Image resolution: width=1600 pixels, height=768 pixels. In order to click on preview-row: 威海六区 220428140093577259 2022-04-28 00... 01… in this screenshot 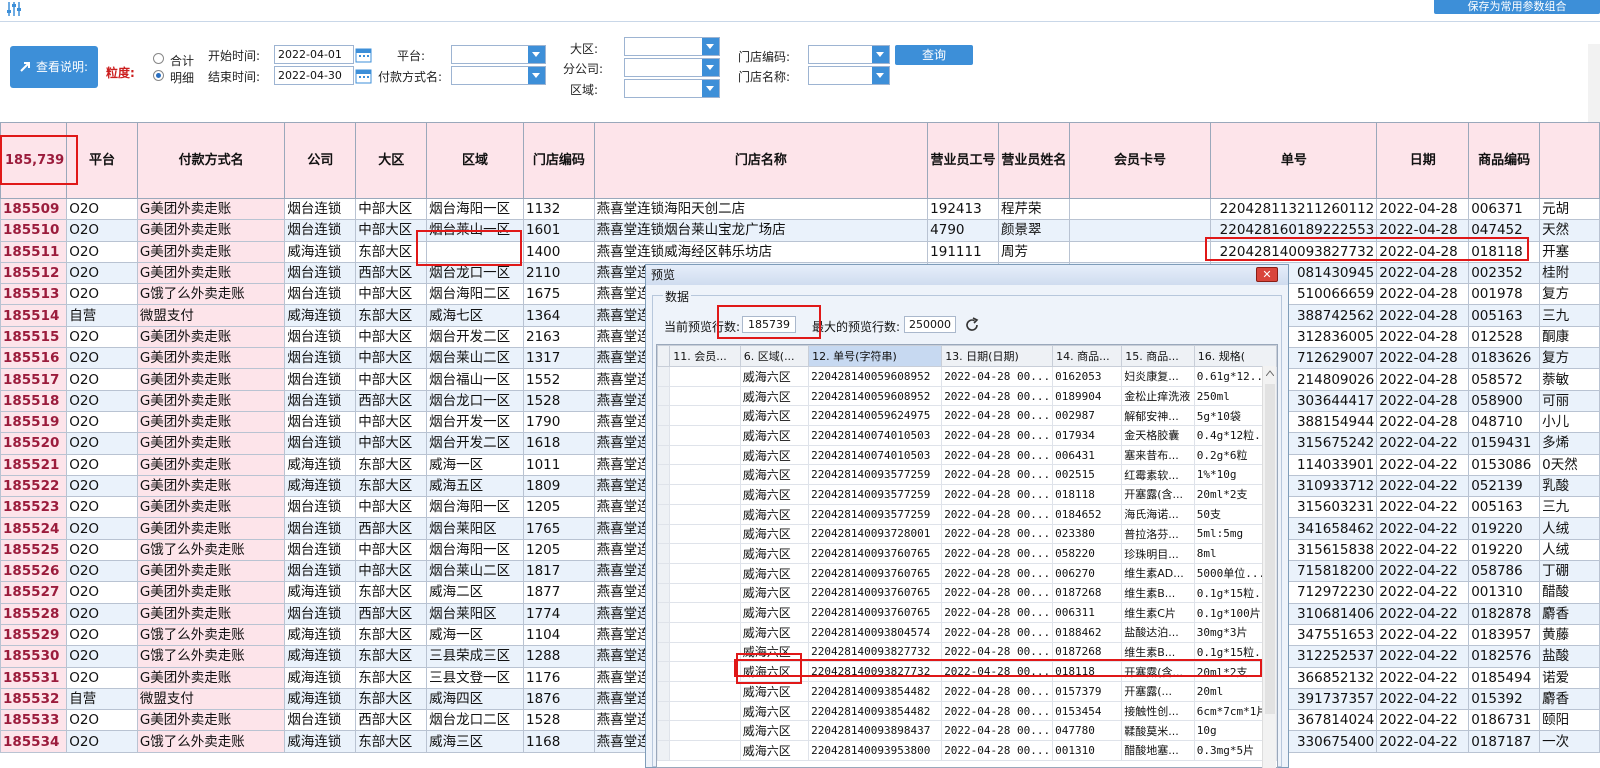, I will do `click(967, 514)`.